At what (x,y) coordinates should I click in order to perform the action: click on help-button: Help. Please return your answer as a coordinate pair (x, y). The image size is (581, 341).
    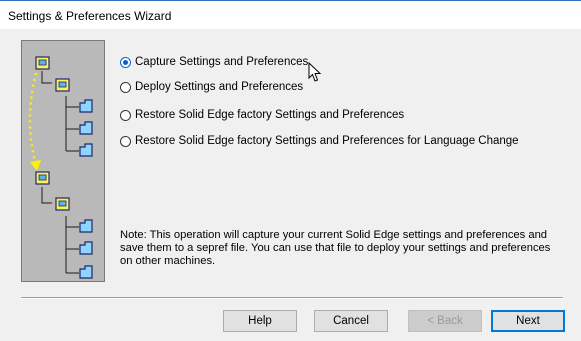
    Looking at the image, I should click on (260, 321).